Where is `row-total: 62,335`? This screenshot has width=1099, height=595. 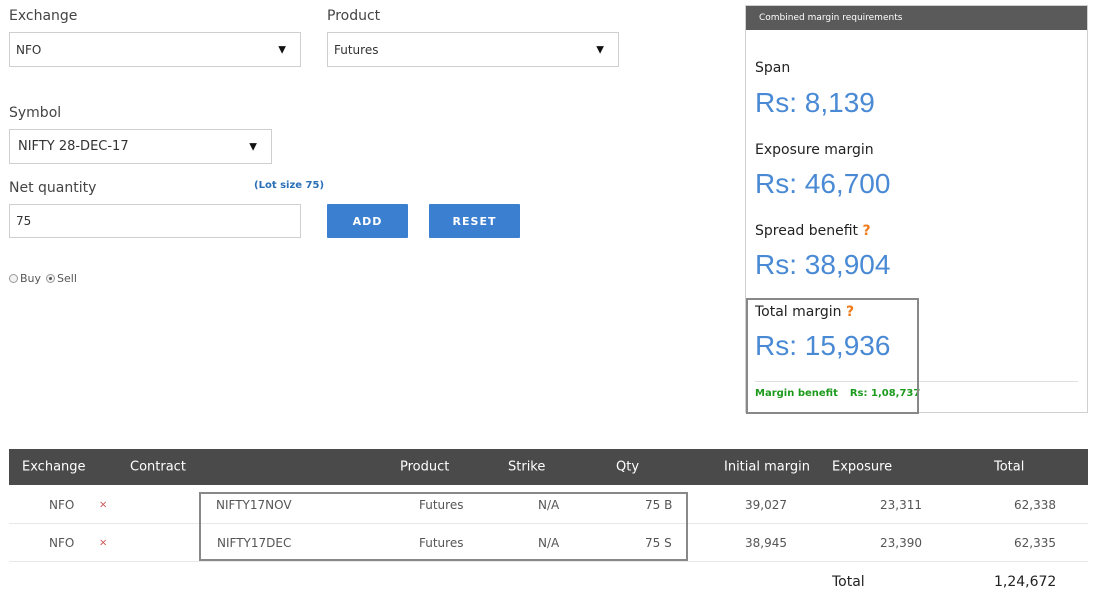
row-total: 62,335 is located at coordinates (1035, 542).